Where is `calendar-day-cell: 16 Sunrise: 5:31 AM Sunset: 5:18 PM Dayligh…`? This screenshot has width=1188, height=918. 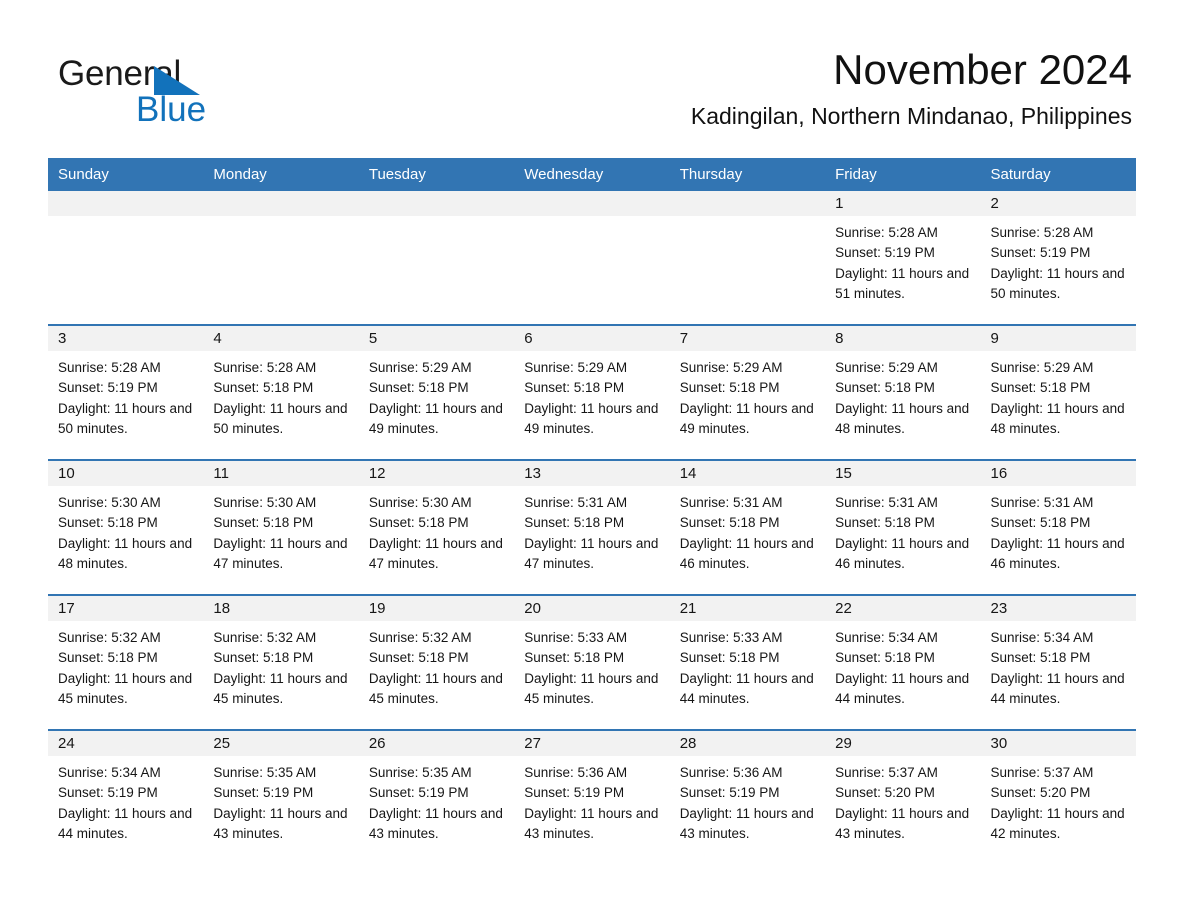 calendar-day-cell: 16 Sunrise: 5:31 AM Sunset: 5:18 PM Dayligh… is located at coordinates (1058, 527).